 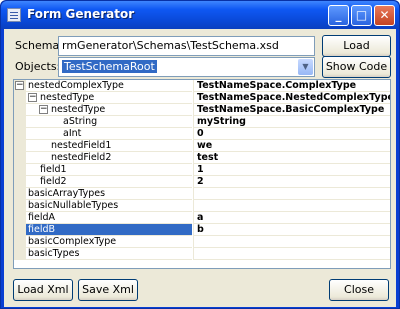 What do you see at coordinates (186, 46) in the screenshot?
I see `schema-path-field: rmGenerator\Schemas\TestSchema.xsd` at bounding box center [186, 46].